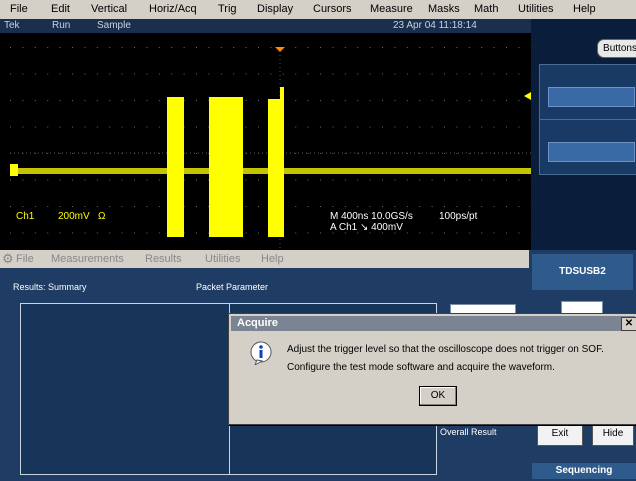 The image size is (636, 481). What do you see at coordinates (232, 287) in the screenshot?
I see `packet-parameter-label: Packet Parameter` at bounding box center [232, 287].